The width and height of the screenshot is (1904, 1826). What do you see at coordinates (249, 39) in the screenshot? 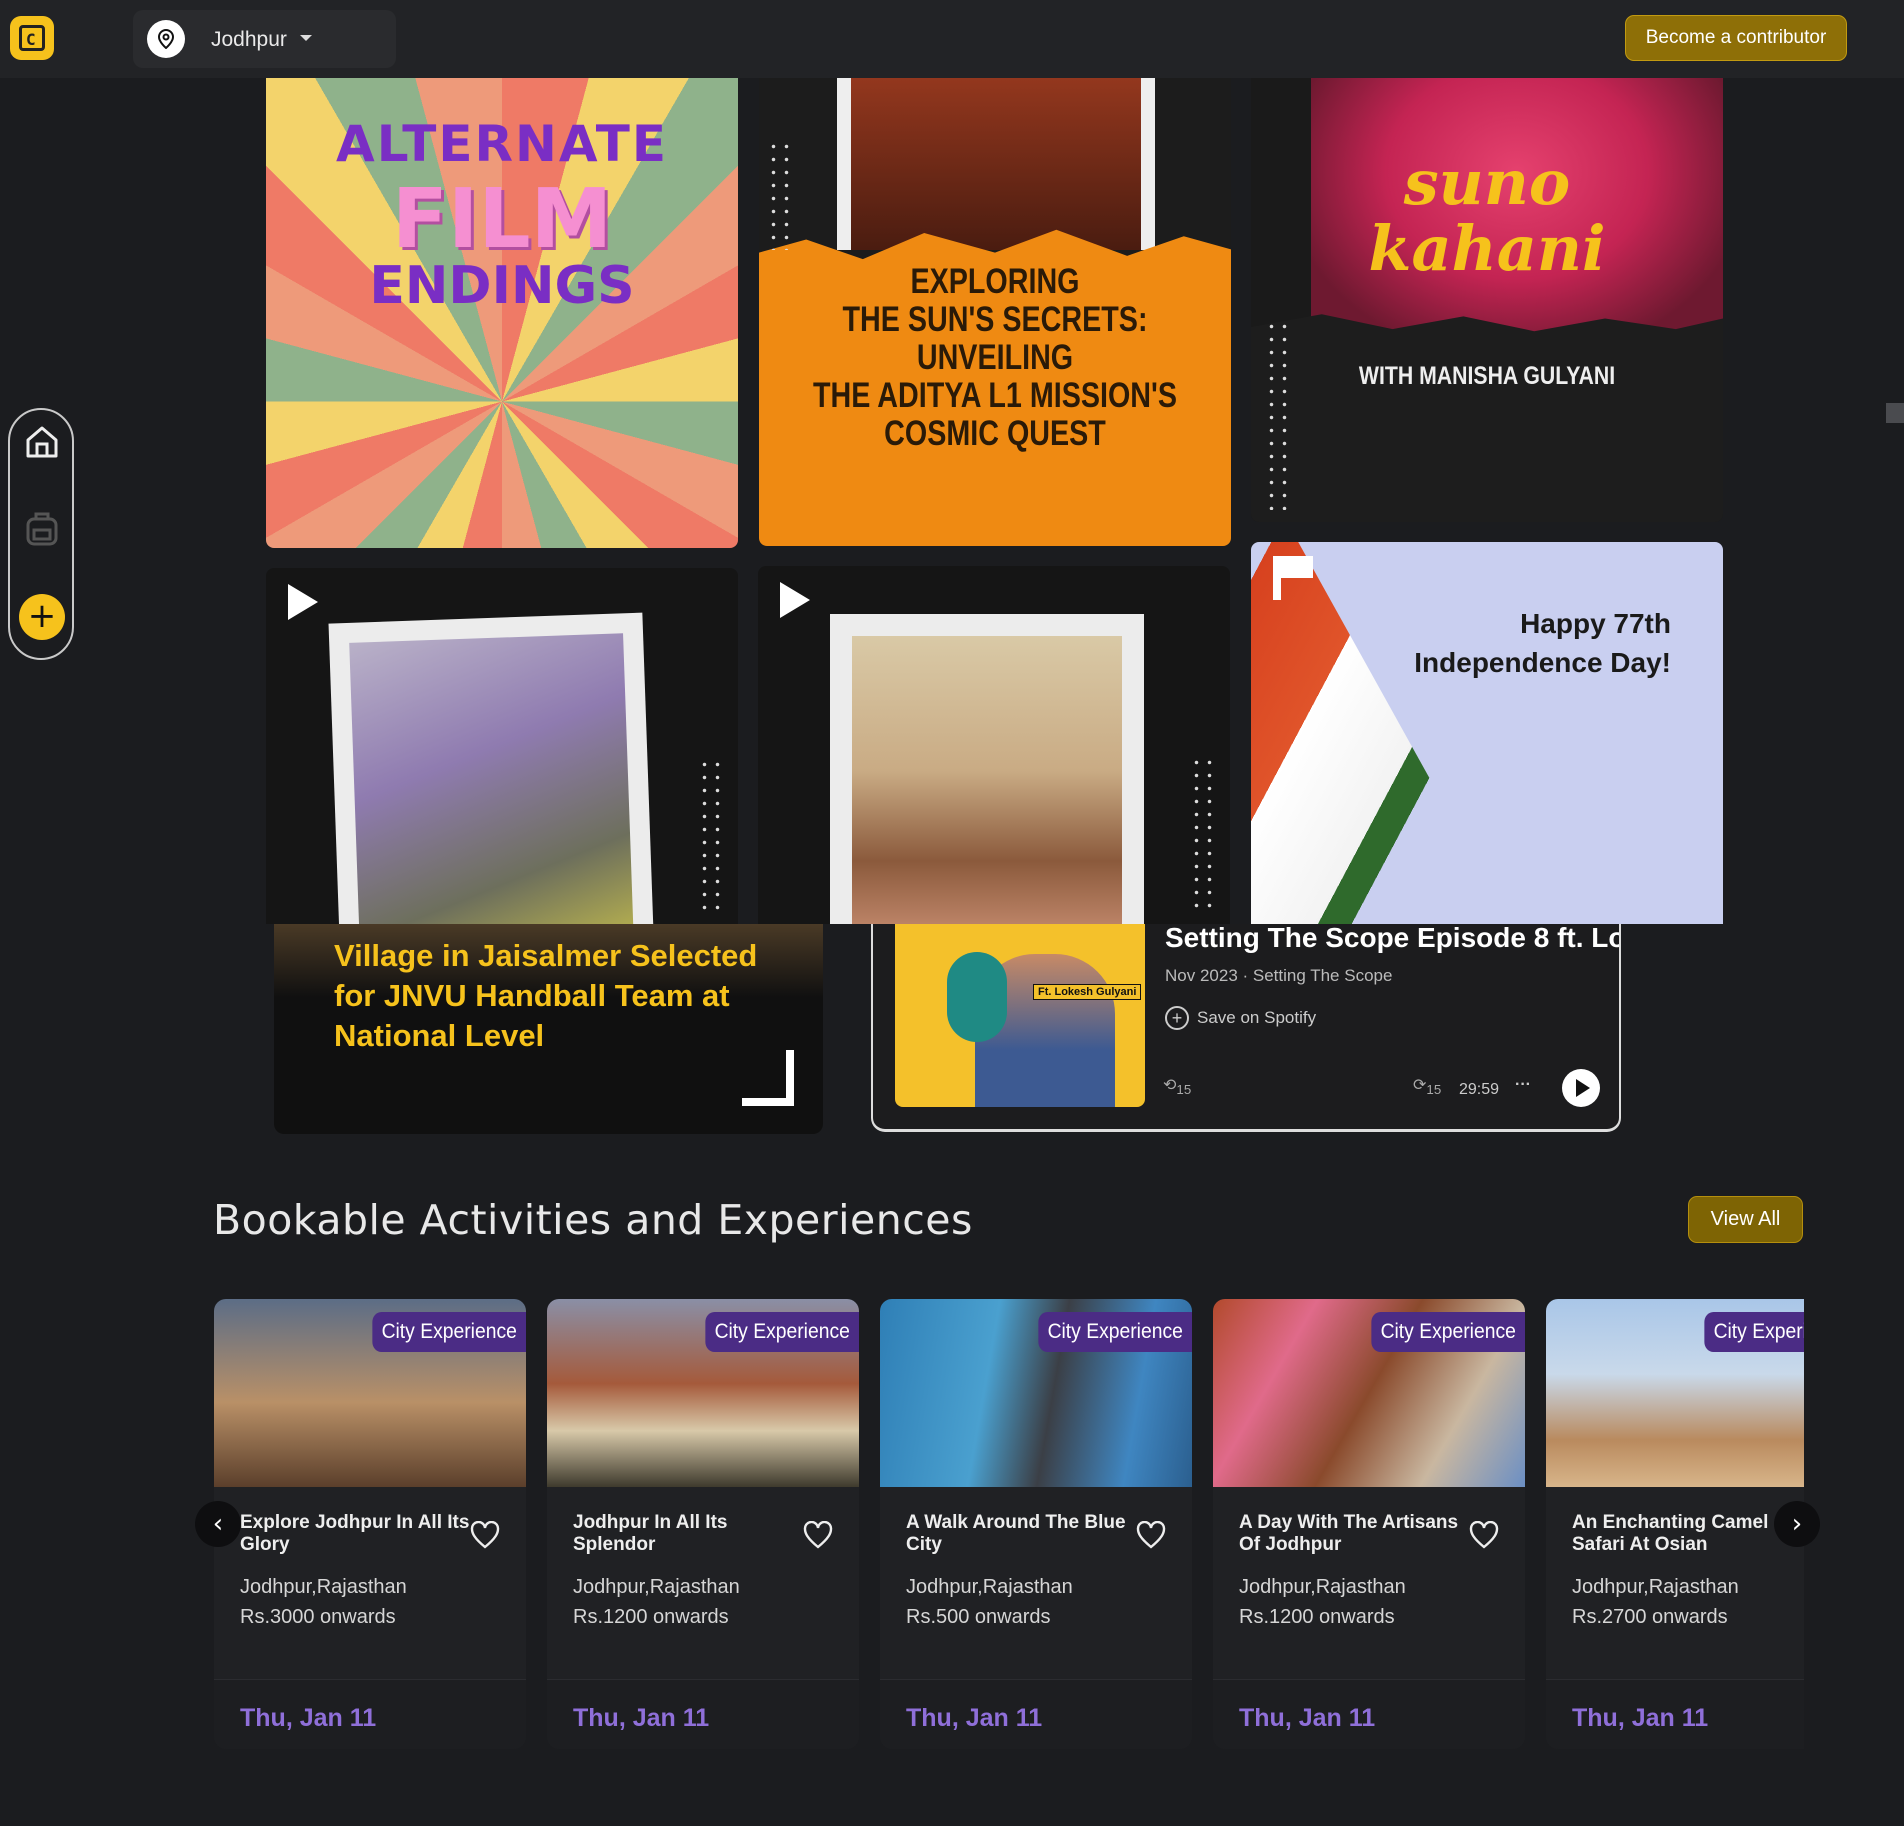
I see `location-name: Jodhpur` at bounding box center [249, 39].